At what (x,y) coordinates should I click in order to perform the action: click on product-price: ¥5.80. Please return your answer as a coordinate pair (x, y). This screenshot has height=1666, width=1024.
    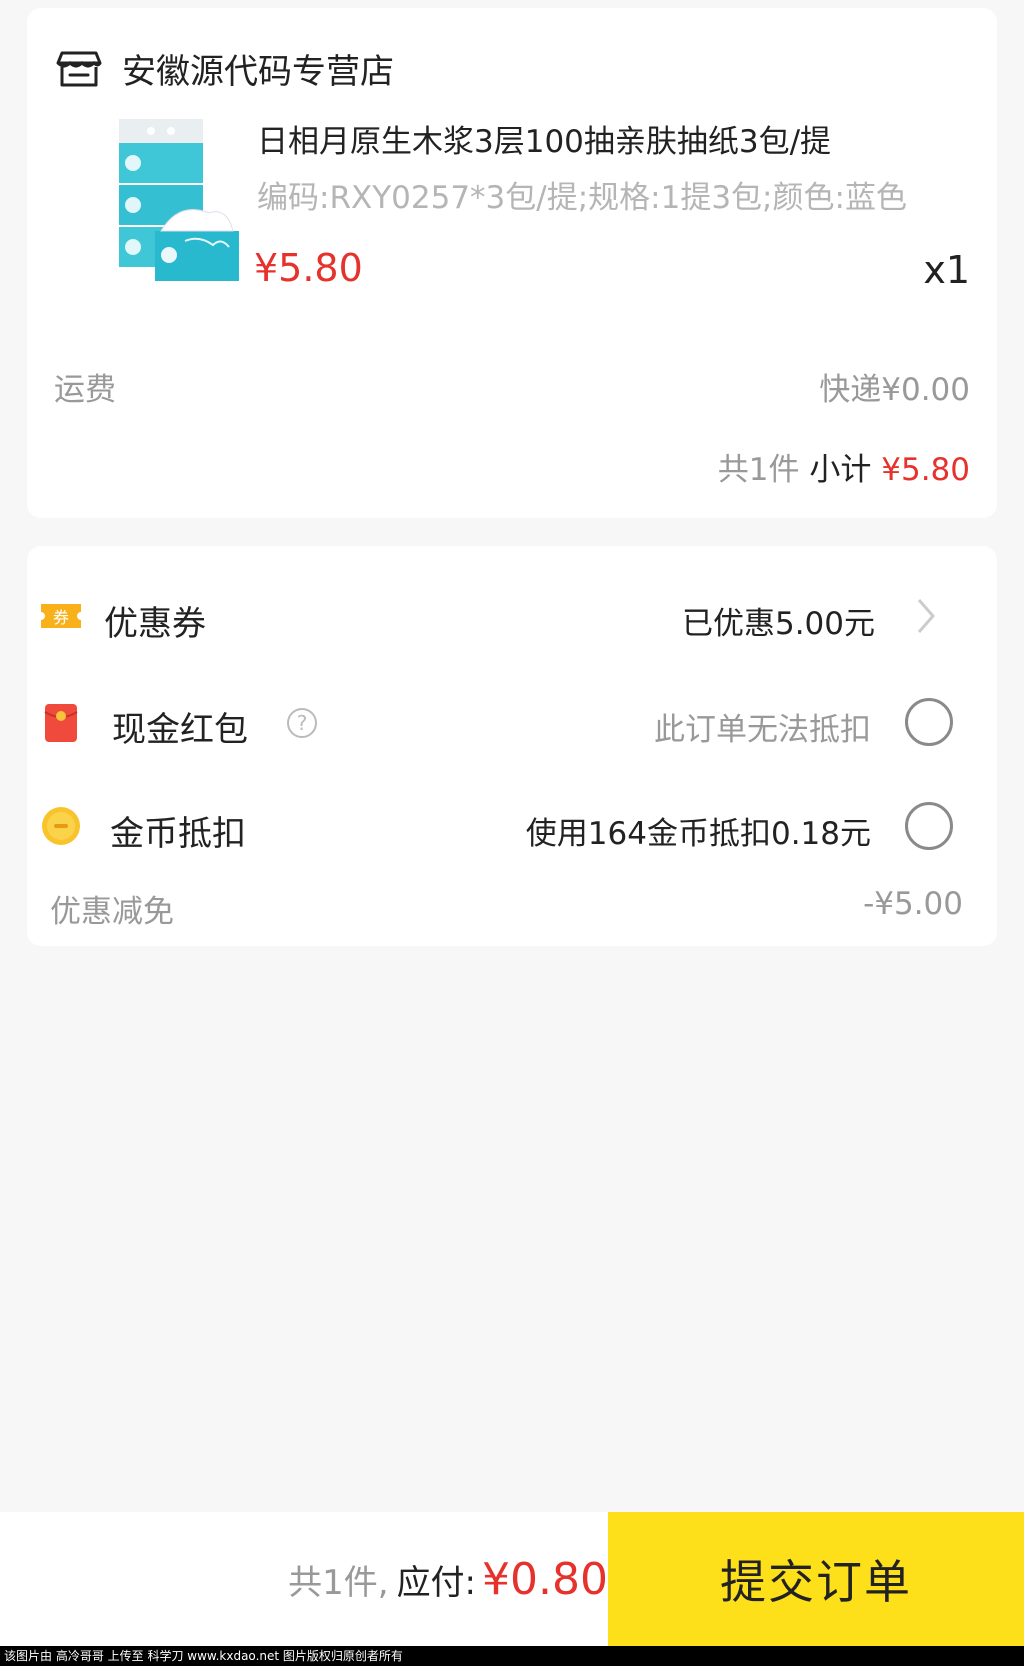
    Looking at the image, I should click on (308, 268).